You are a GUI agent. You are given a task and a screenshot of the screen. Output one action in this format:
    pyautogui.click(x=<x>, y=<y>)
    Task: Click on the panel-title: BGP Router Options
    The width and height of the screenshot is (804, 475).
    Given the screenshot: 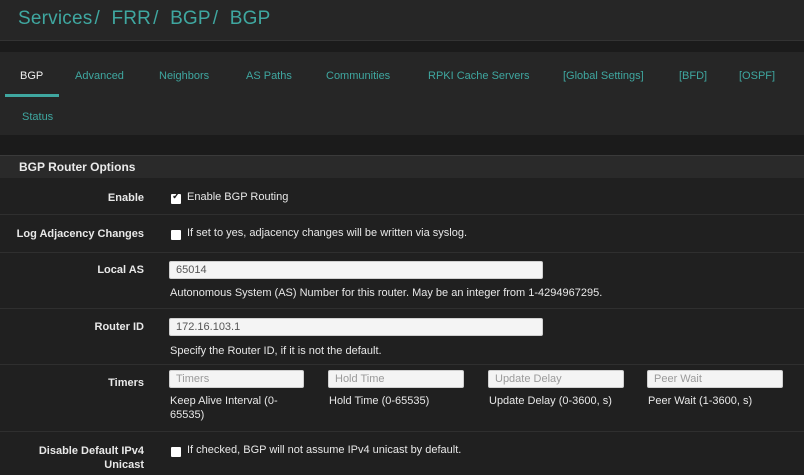 What is the action you would take?
    pyautogui.click(x=77, y=167)
    